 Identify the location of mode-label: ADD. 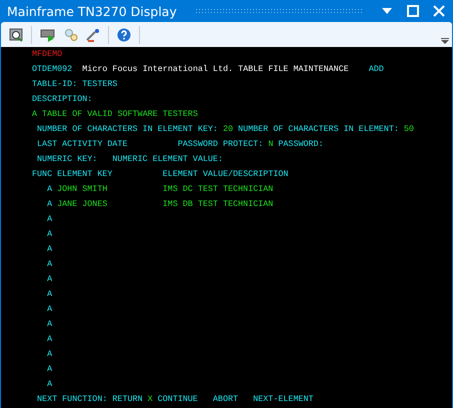
(376, 69).